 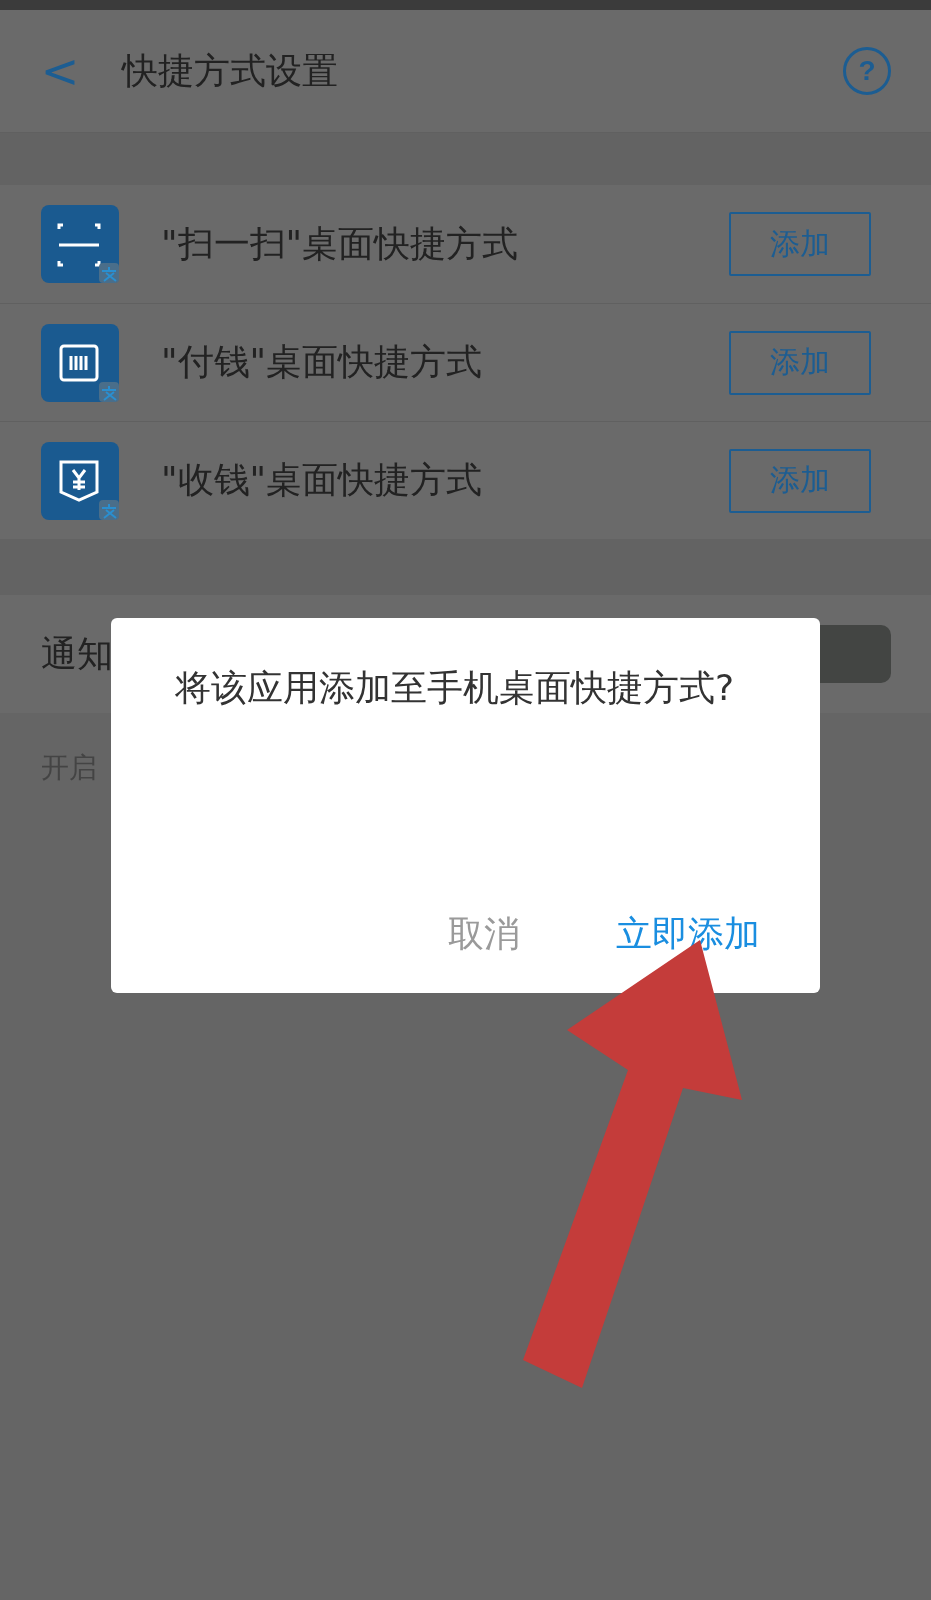 I want to click on scan-app-icon, so click(x=80, y=244).